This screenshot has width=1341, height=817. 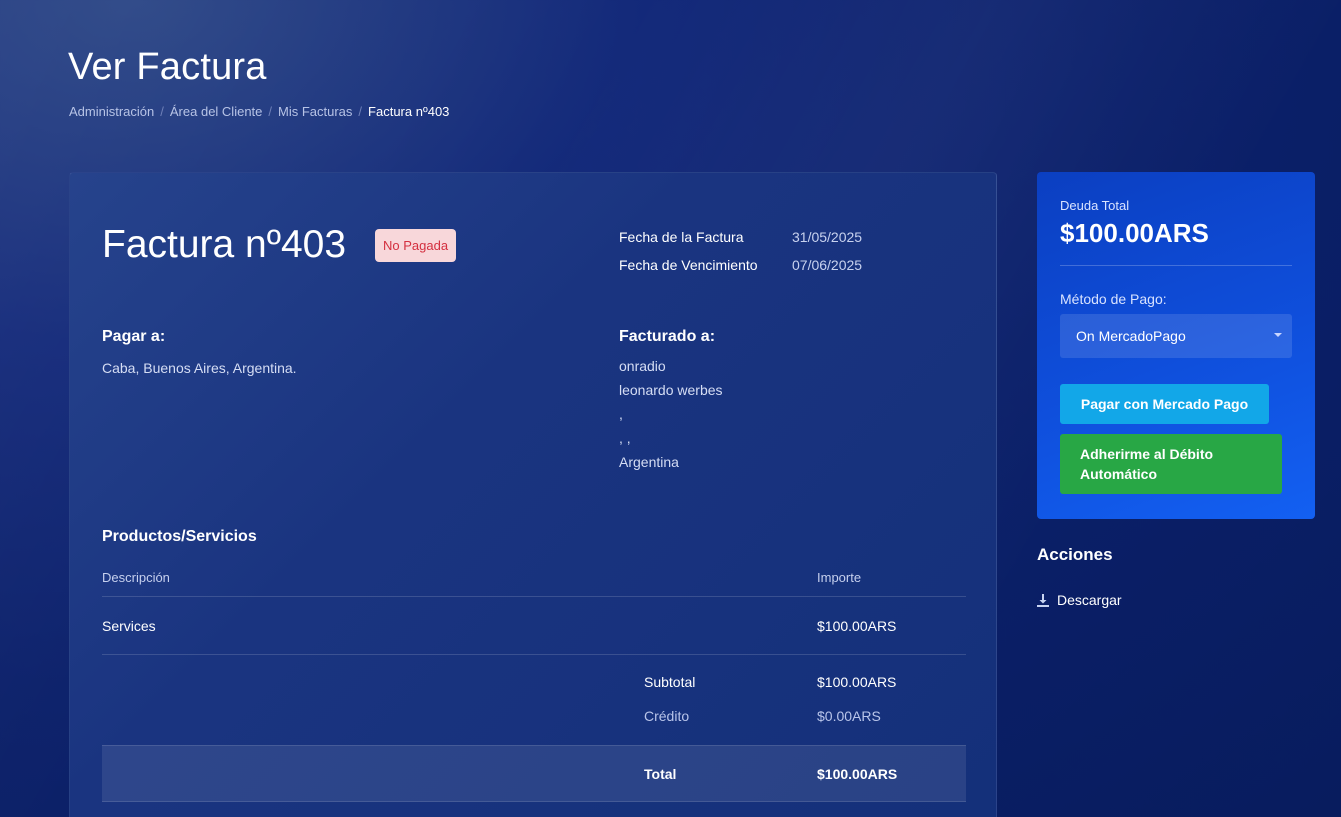 I want to click on due-date-row: Fecha de Vencimiento 07/06/2025, so click(x=740, y=265).